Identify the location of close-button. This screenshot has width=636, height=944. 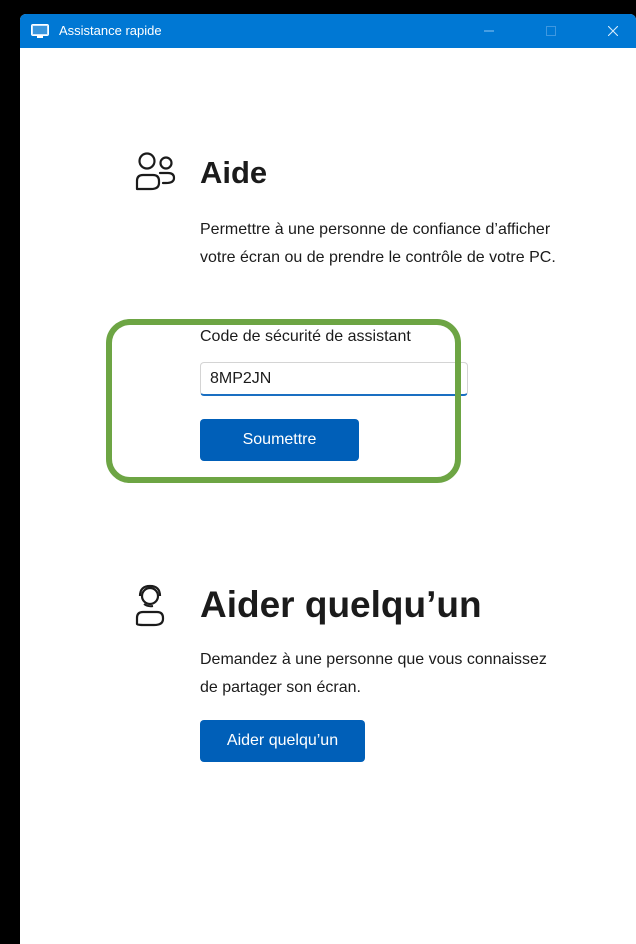
(613, 31).